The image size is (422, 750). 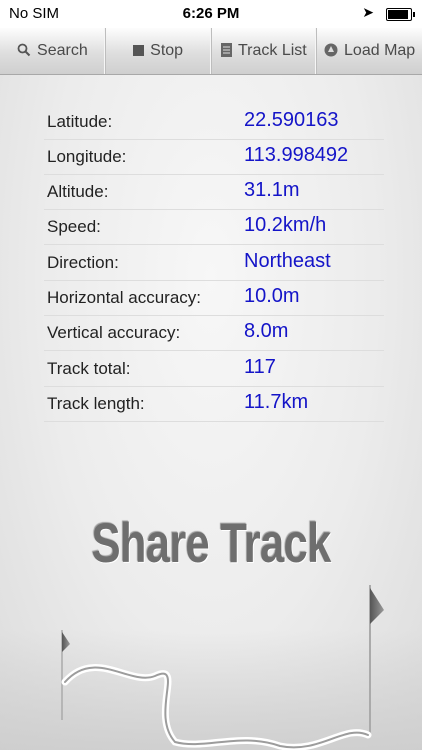 I want to click on search-button: Search, so click(x=53, y=51).